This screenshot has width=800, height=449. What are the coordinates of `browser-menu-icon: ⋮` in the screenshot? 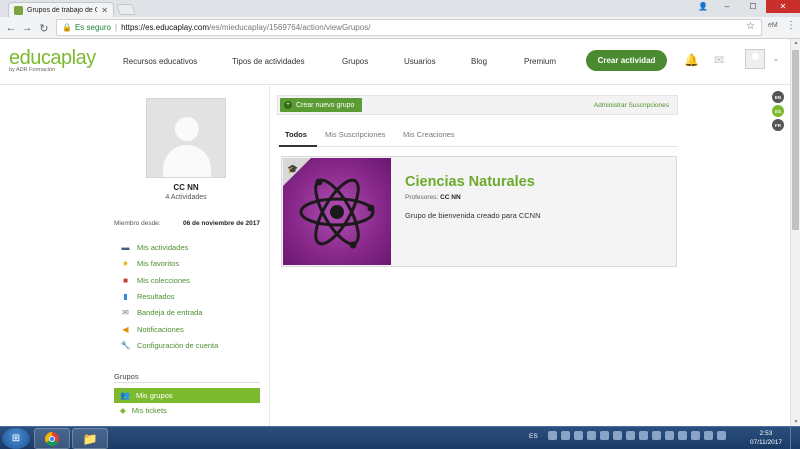 It's located at (791, 25).